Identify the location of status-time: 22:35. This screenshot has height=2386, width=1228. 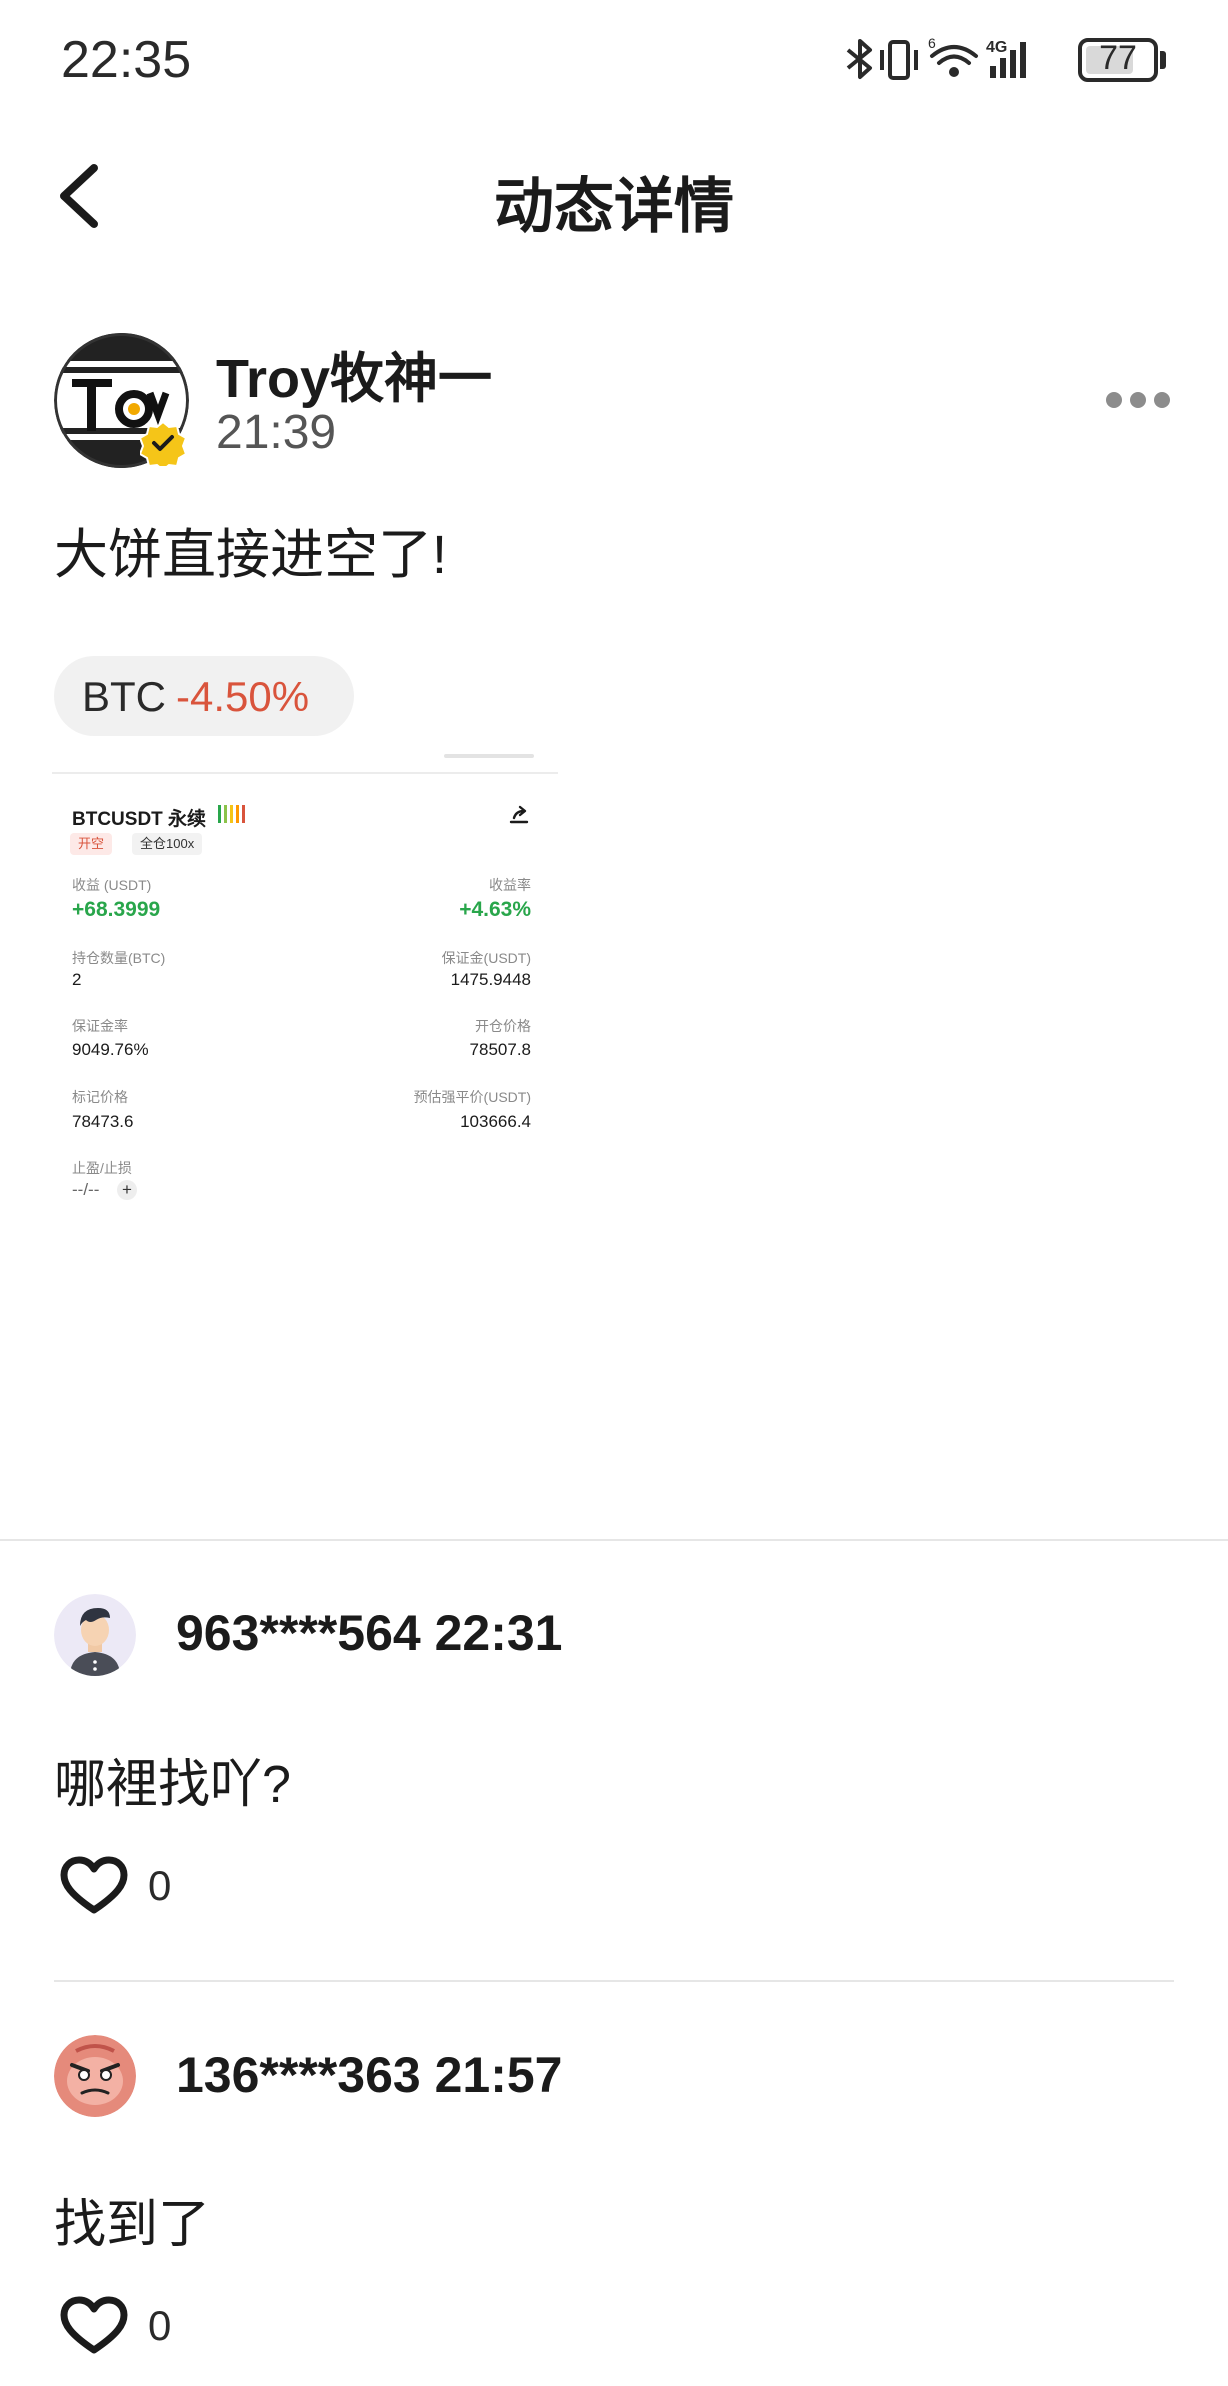
(126, 60).